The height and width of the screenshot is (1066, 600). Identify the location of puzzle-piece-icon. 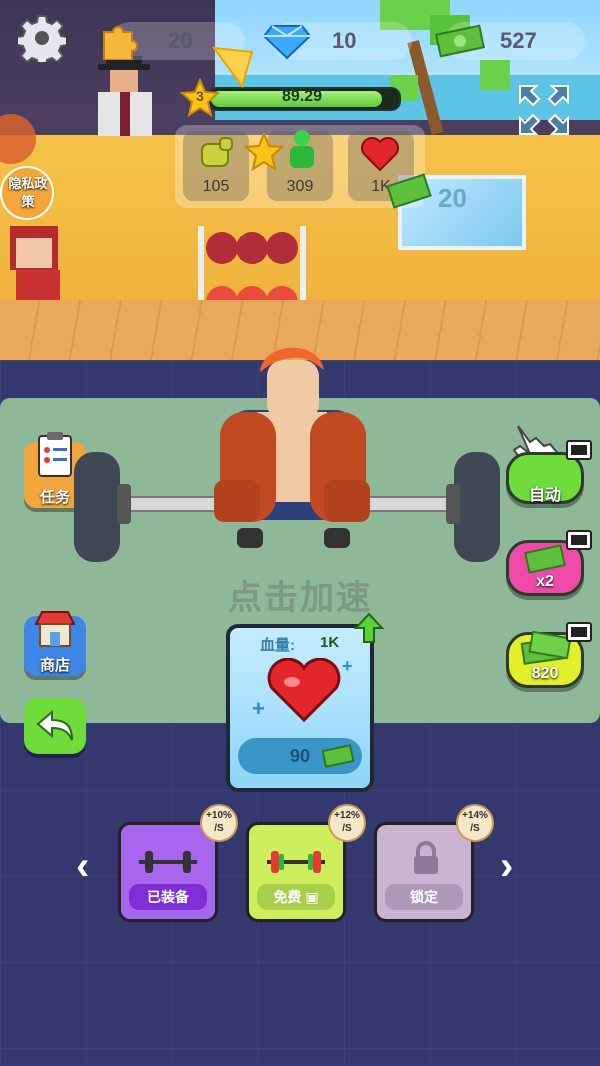
(120, 43).